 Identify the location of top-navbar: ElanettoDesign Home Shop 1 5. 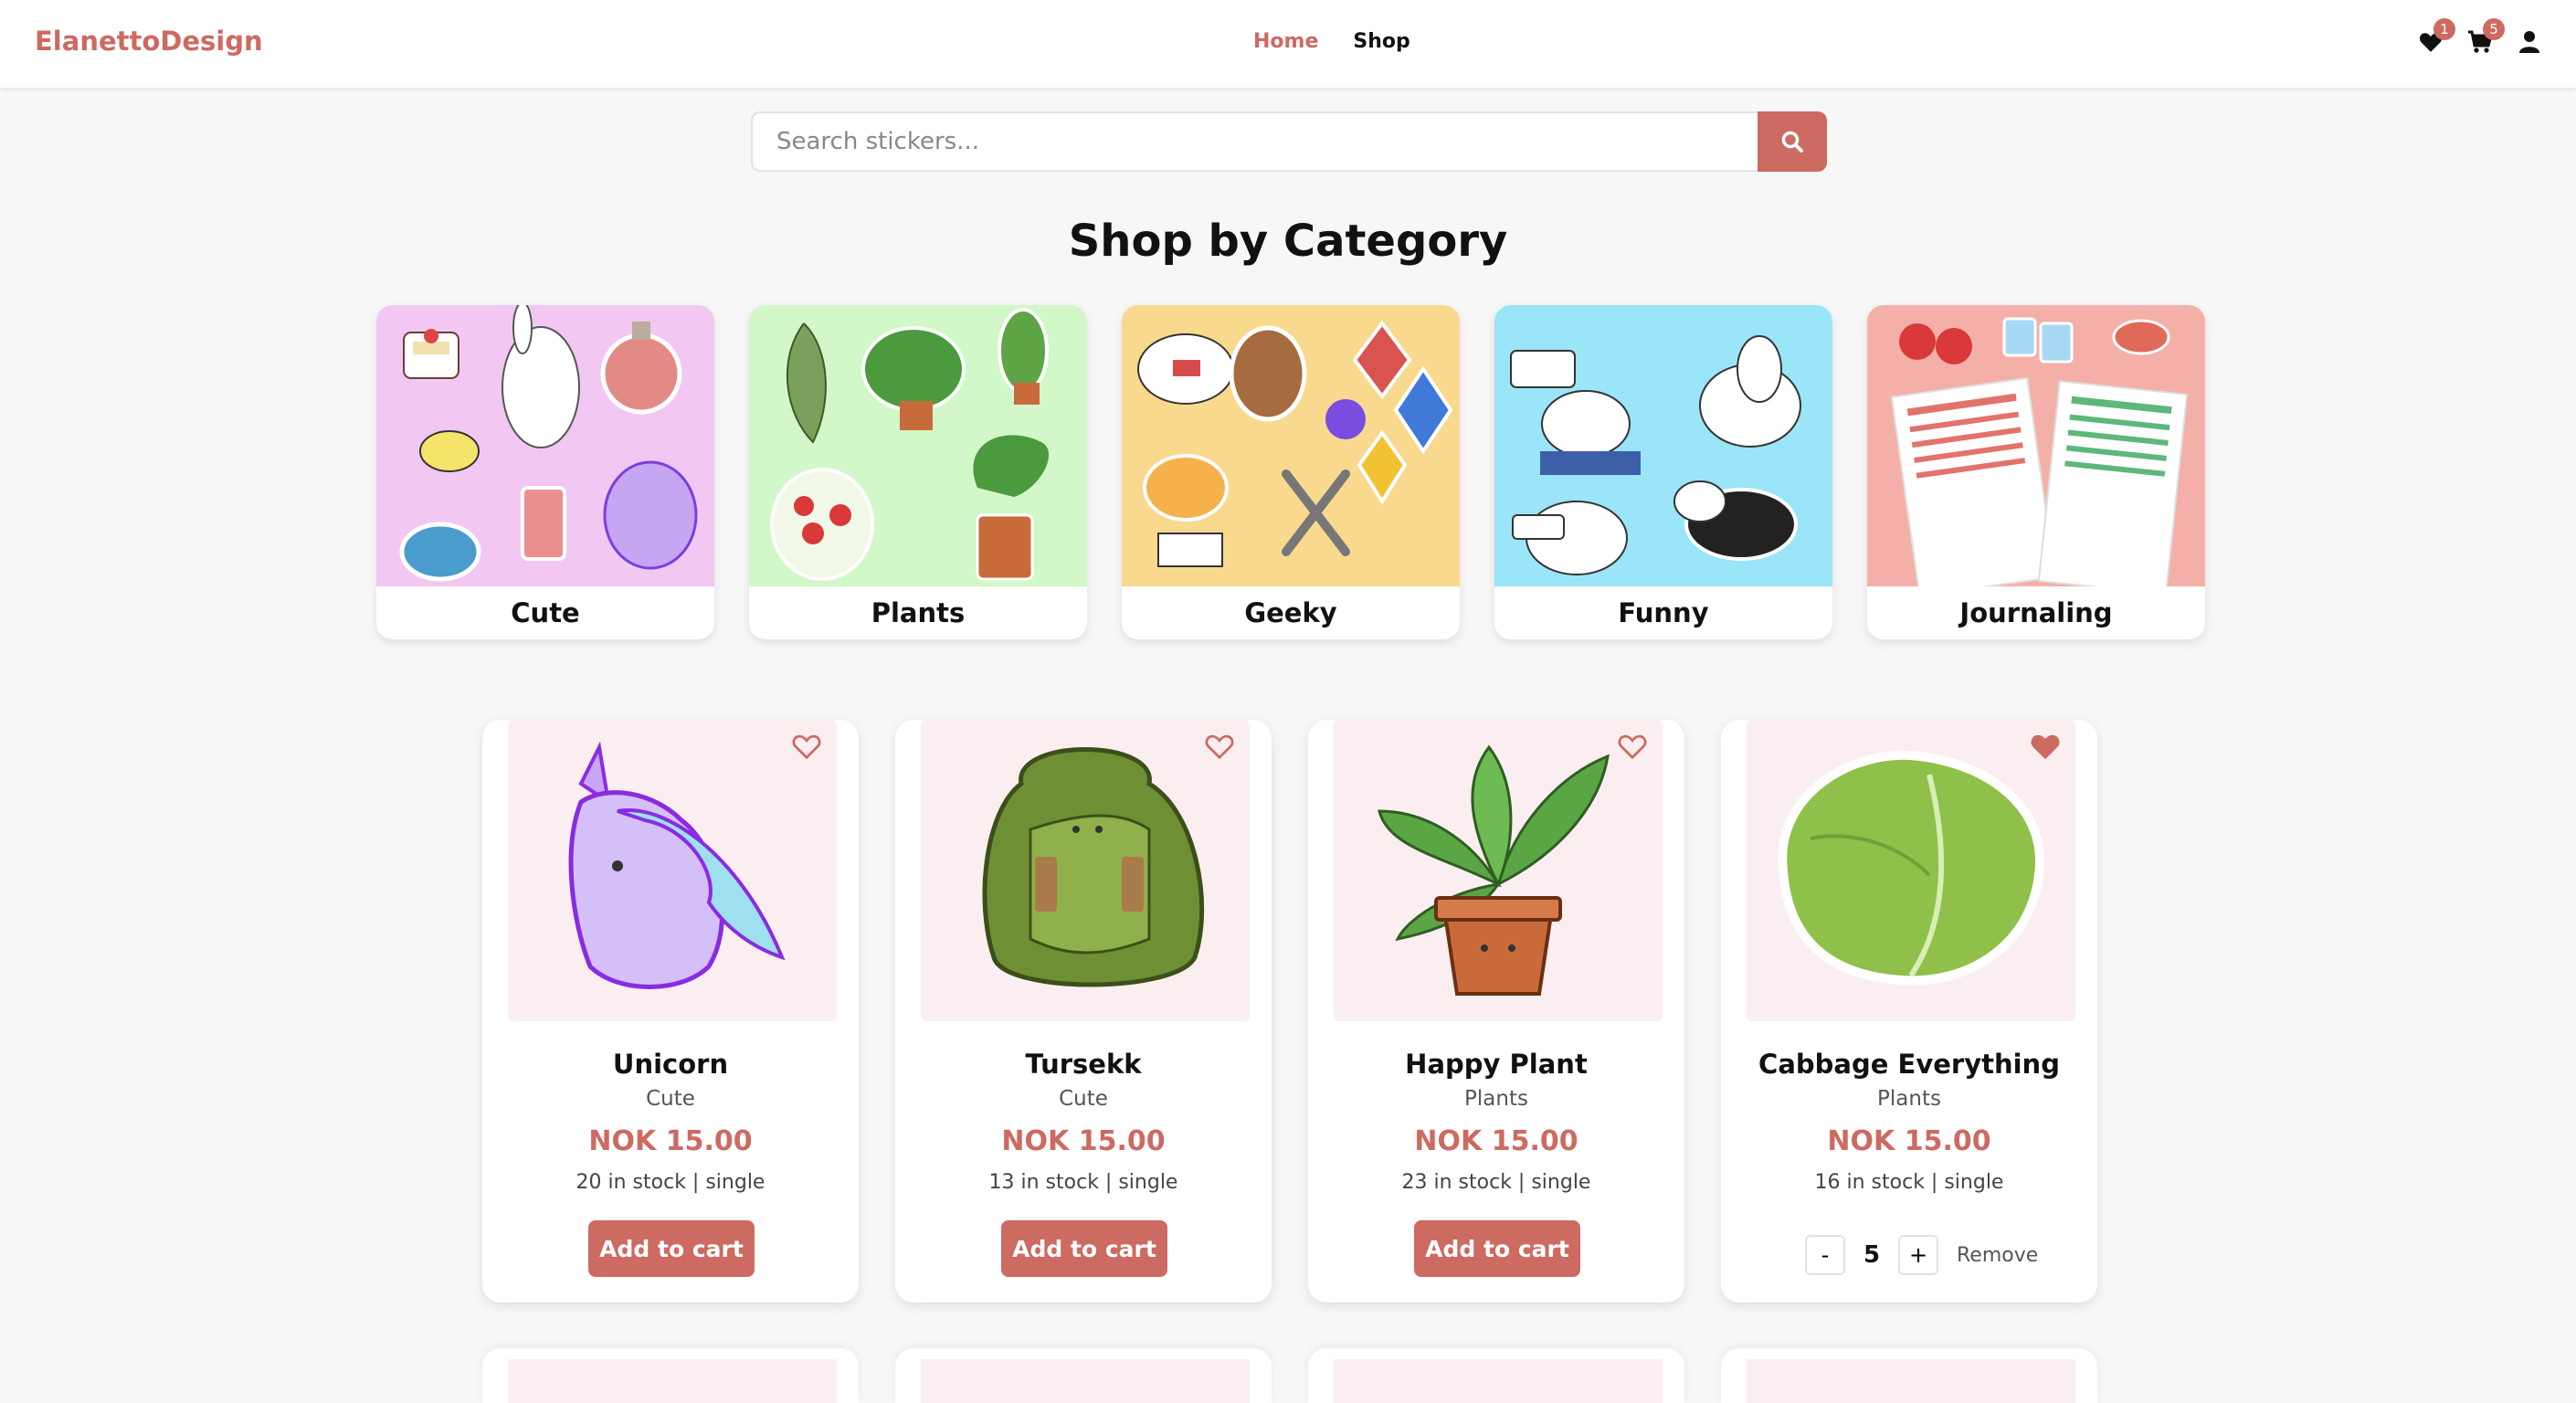
(1288, 44).